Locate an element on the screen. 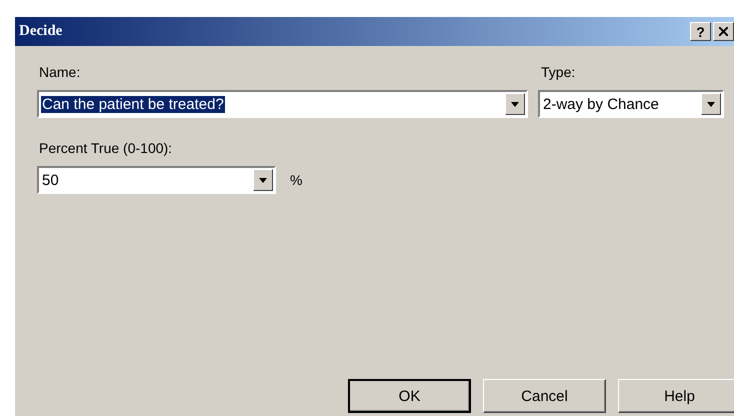 The height and width of the screenshot is (416, 734). type-combobox: 2-way by Chance is located at coordinates (631, 104).